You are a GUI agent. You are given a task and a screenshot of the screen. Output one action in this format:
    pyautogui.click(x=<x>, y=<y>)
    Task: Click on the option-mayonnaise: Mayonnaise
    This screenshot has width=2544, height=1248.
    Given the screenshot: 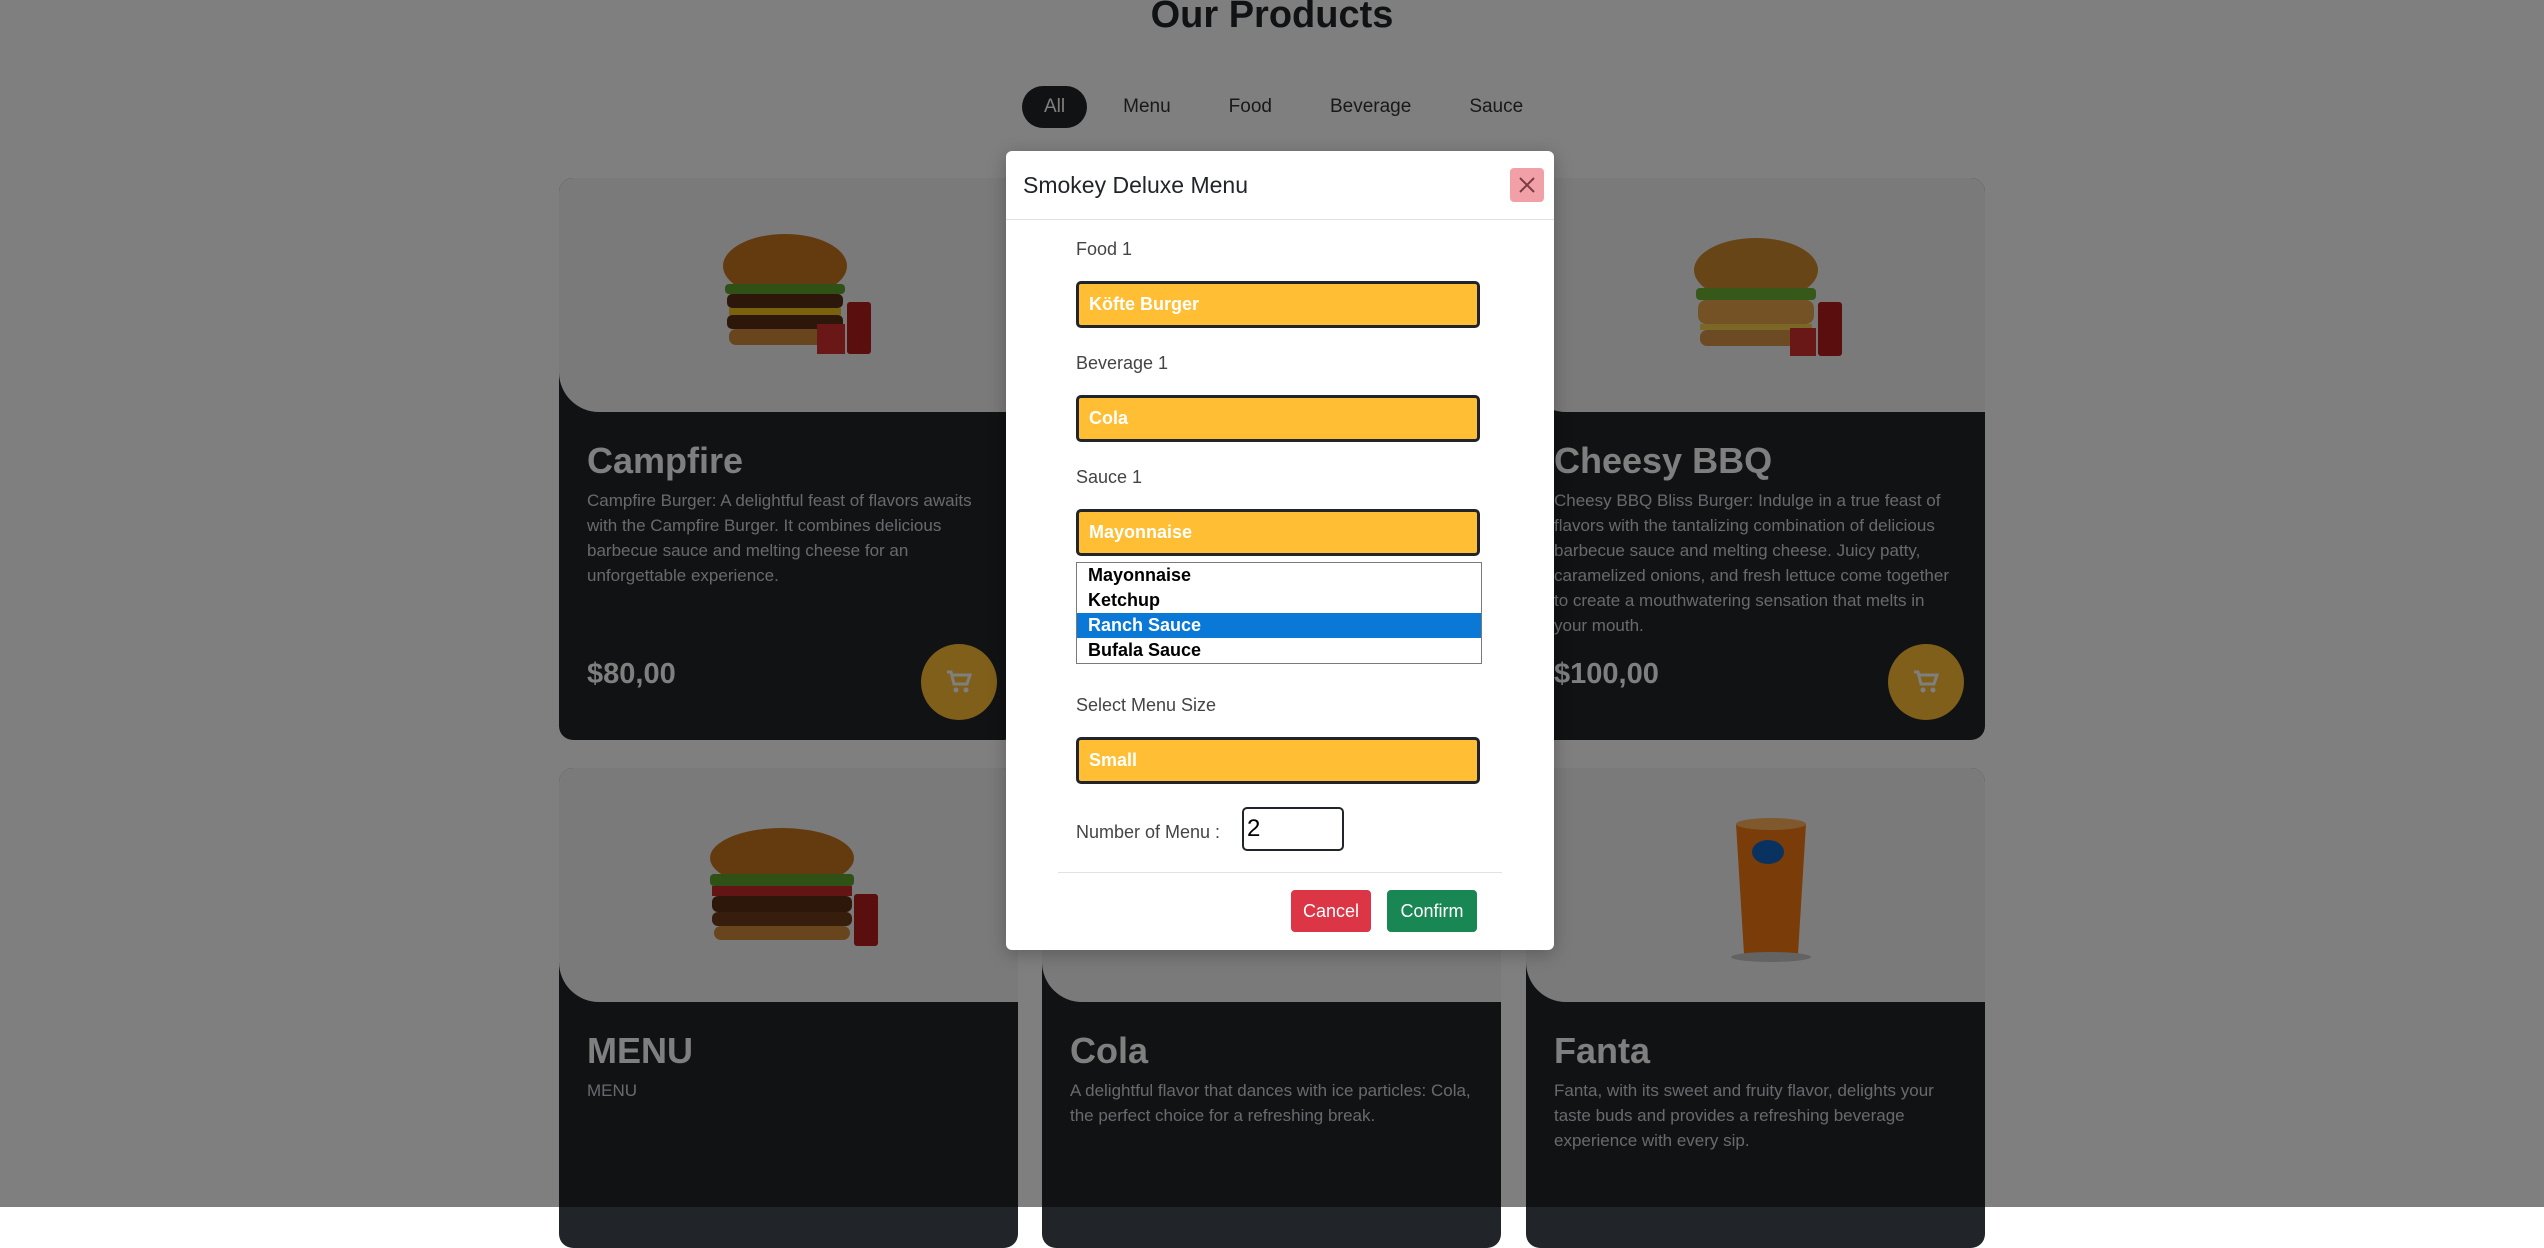 What is the action you would take?
    pyautogui.click(x=1279, y=575)
    